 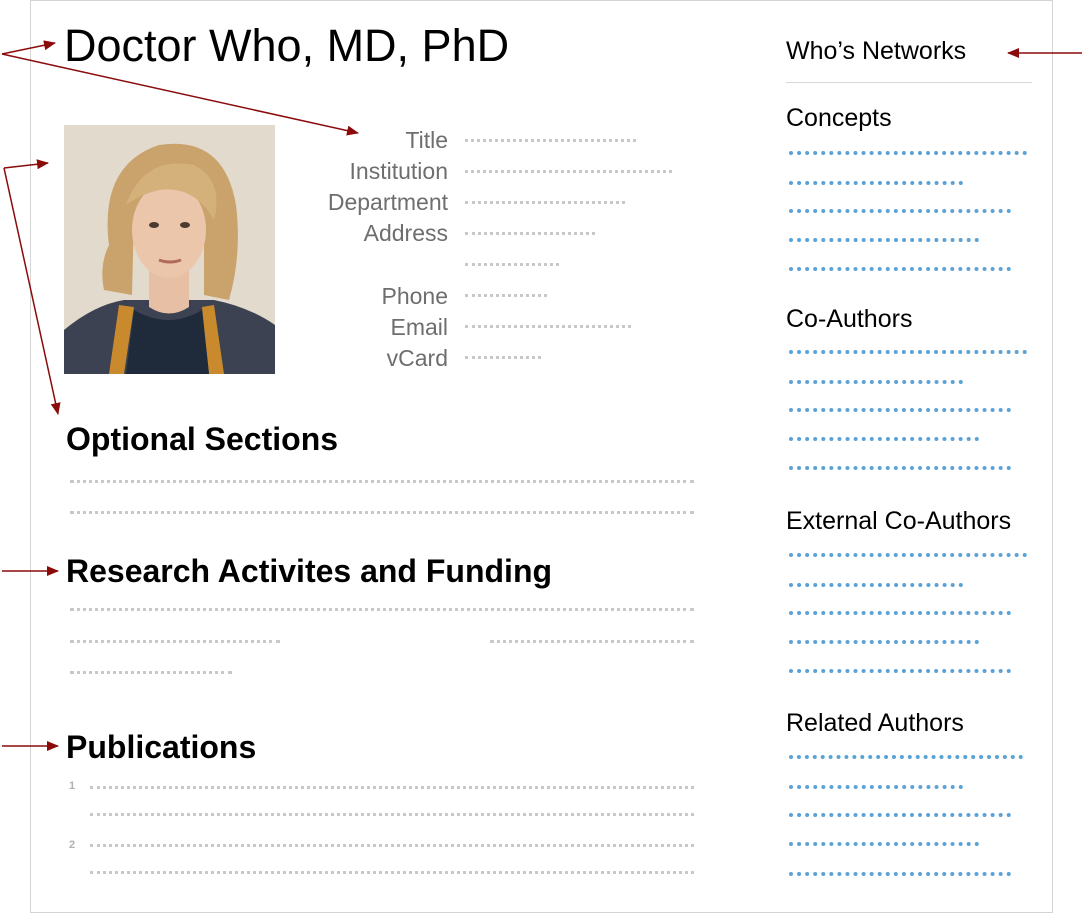 What do you see at coordinates (28, 47) in the screenshot?
I see `arrow-to-title` at bounding box center [28, 47].